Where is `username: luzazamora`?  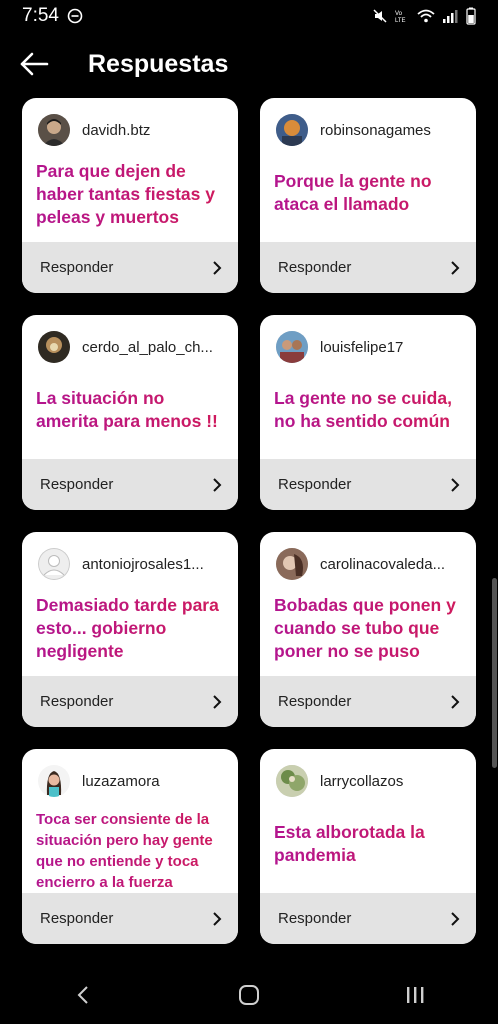
username: luzazamora is located at coordinates (121, 781).